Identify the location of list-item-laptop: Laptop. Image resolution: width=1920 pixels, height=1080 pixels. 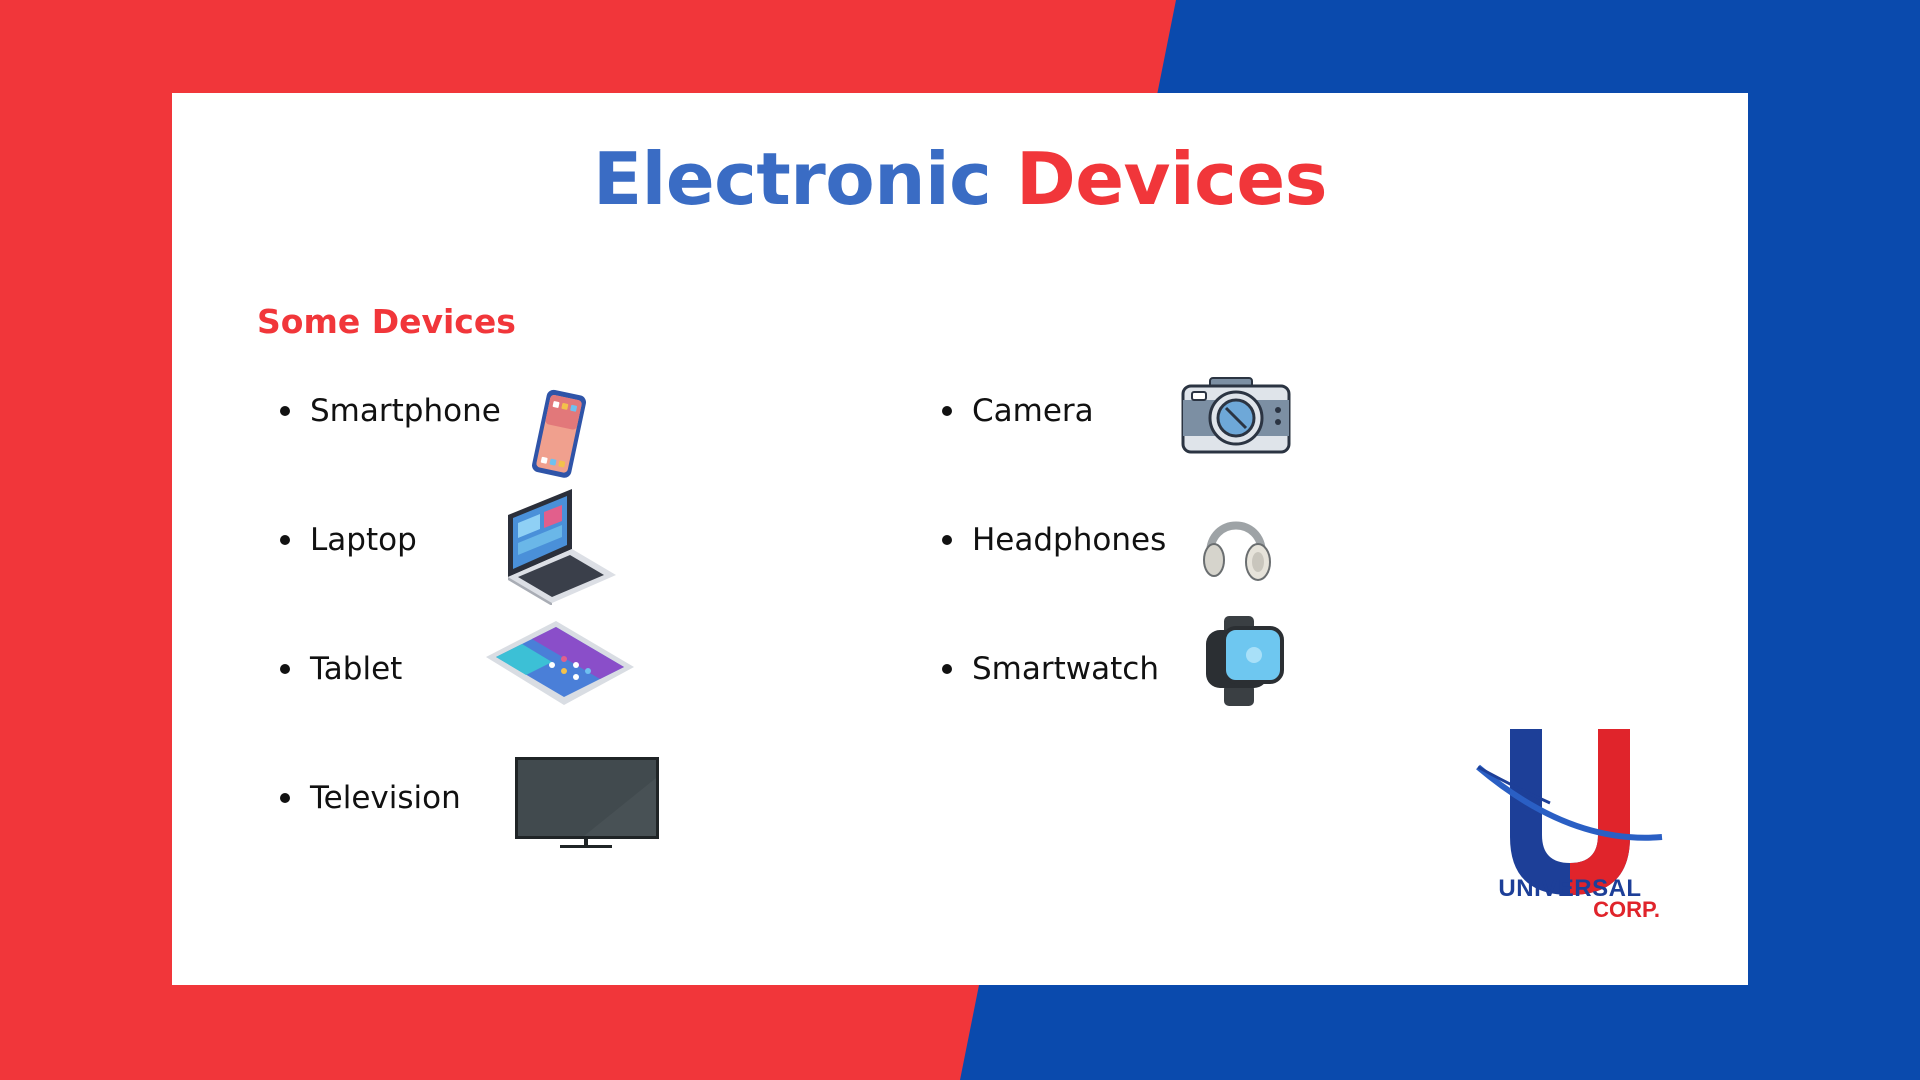
(348, 540).